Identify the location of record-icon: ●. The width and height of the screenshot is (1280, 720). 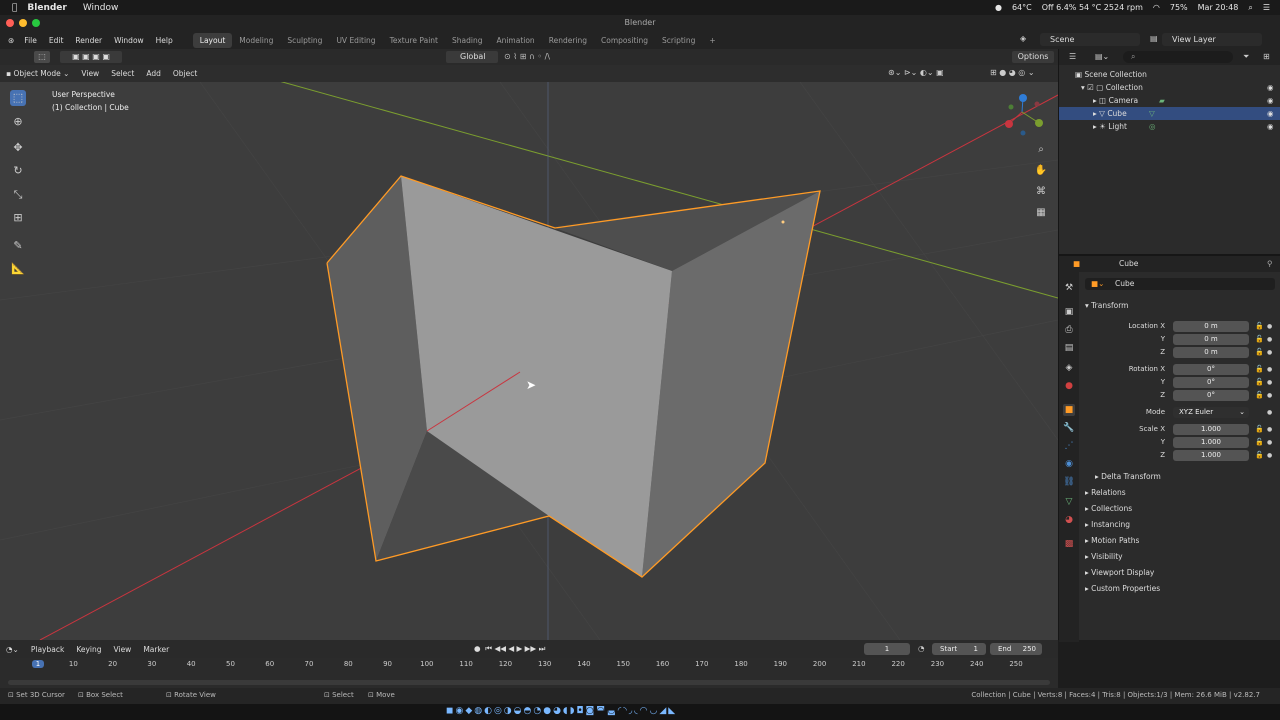
(998, 7).